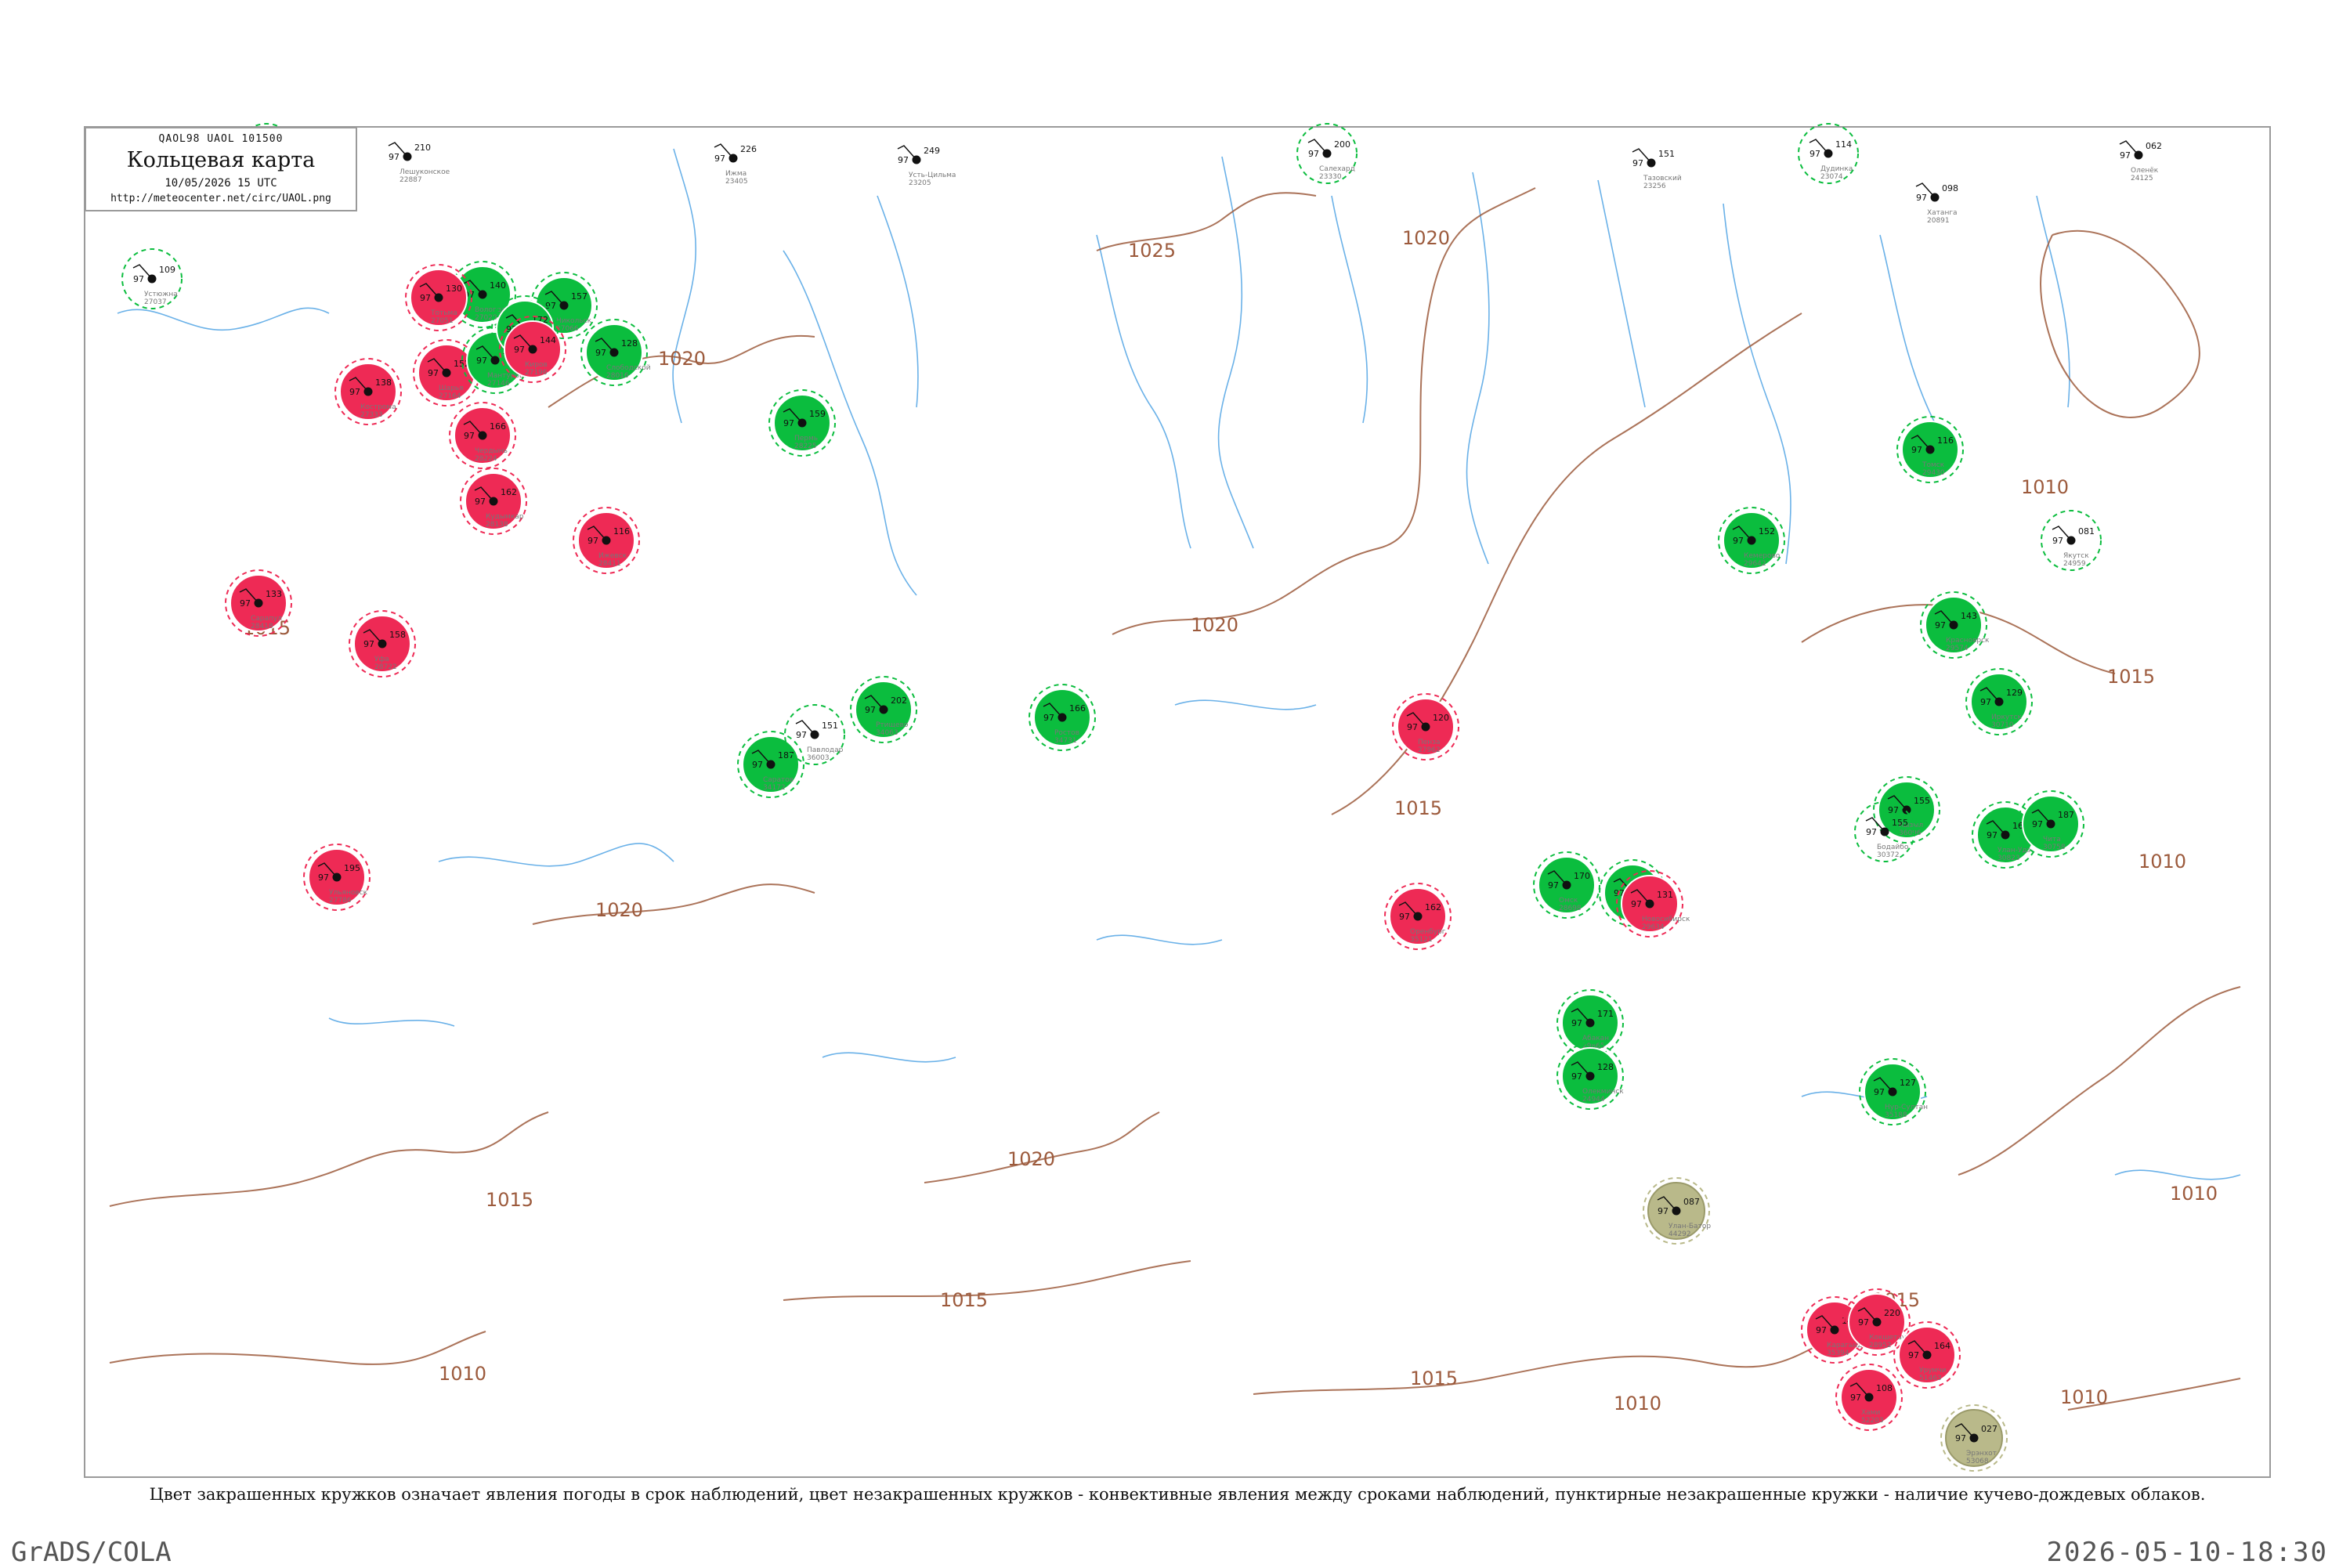  Describe the element at coordinates (1893, 1091) in the screenshot. I see `station-marker: 127 97Нур-Султан35188` at that location.